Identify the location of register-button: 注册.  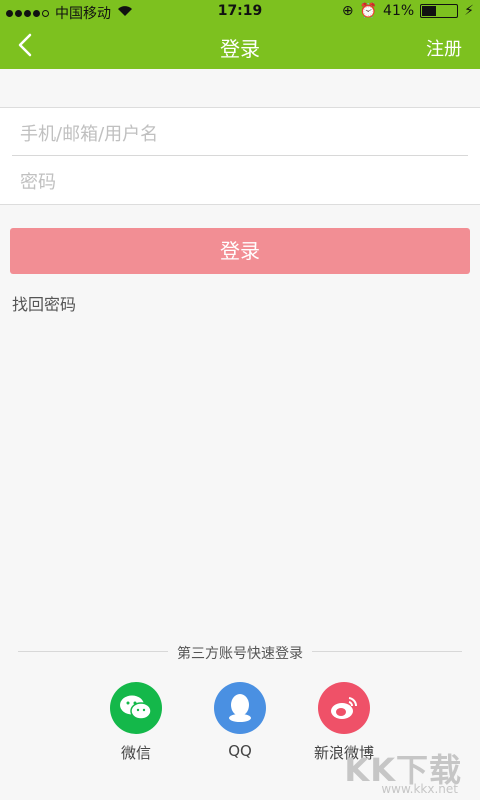
(444, 48).